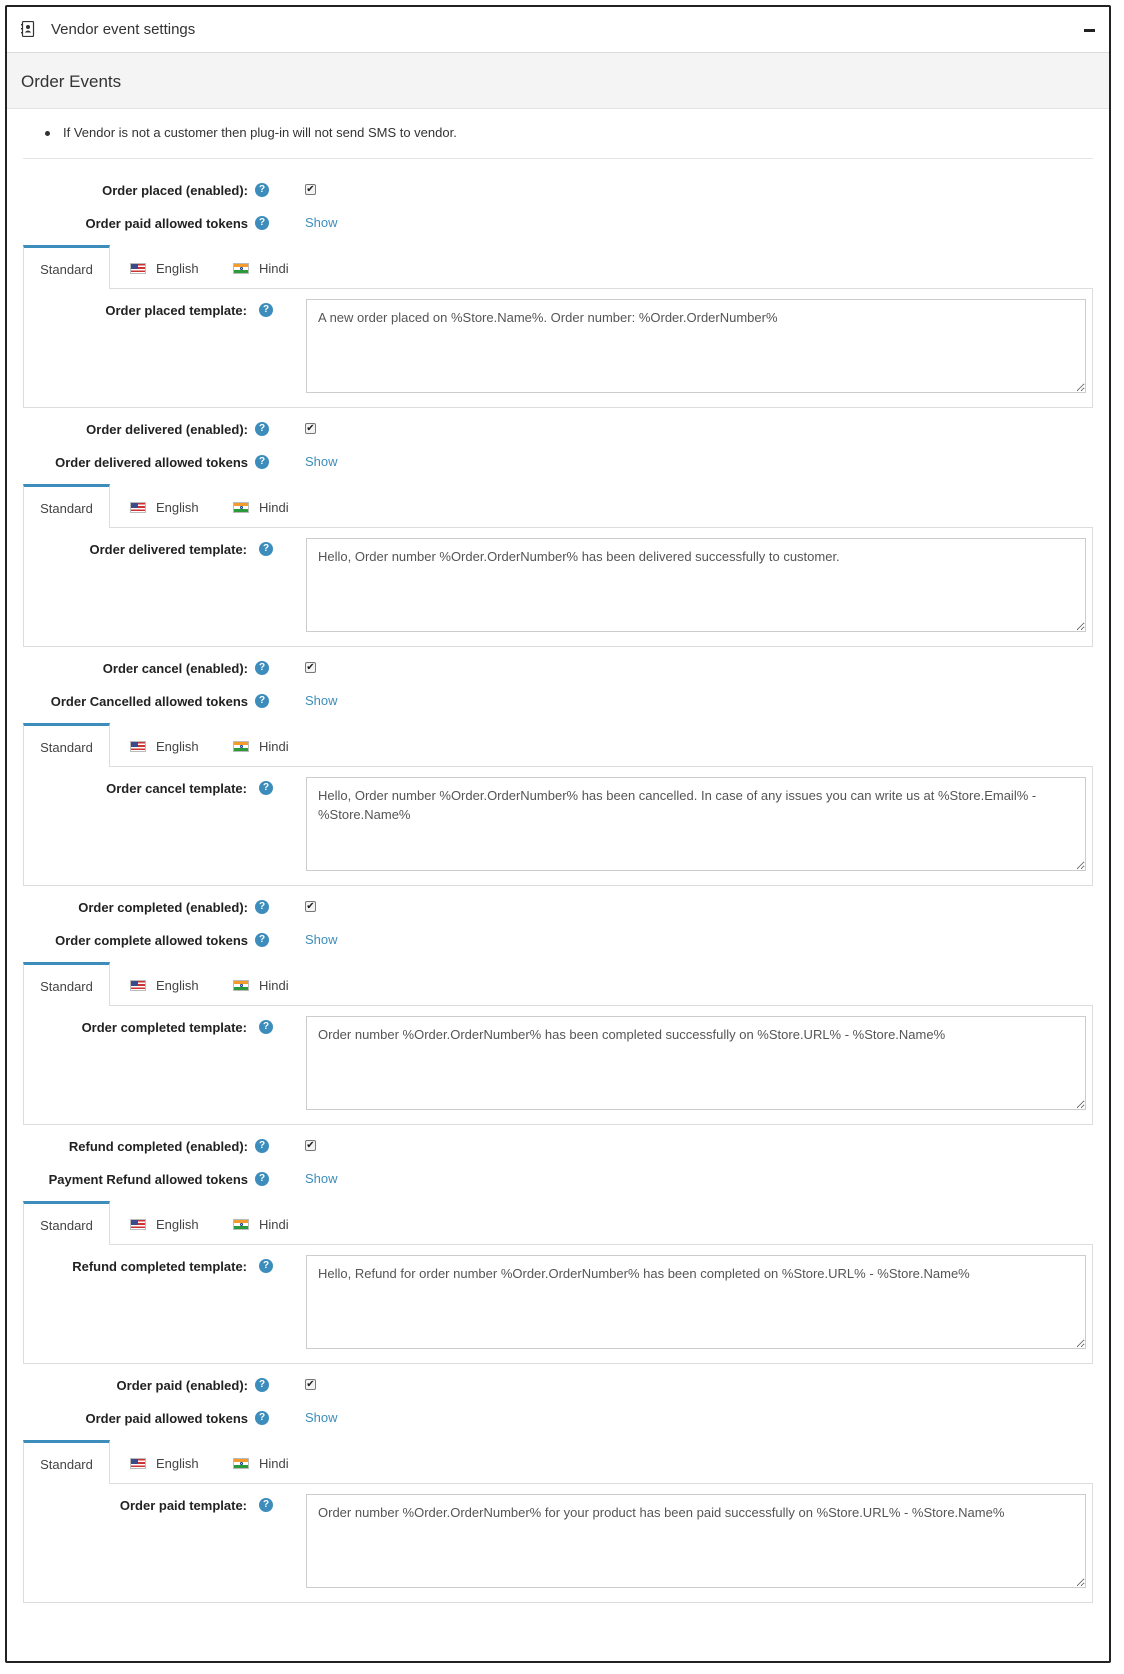 Image resolution: width=1124 pixels, height=1674 pixels. Describe the element at coordinates (151, 940) in the screenshot. I see `tokens-label: Order complete allowed tokens` at that location.